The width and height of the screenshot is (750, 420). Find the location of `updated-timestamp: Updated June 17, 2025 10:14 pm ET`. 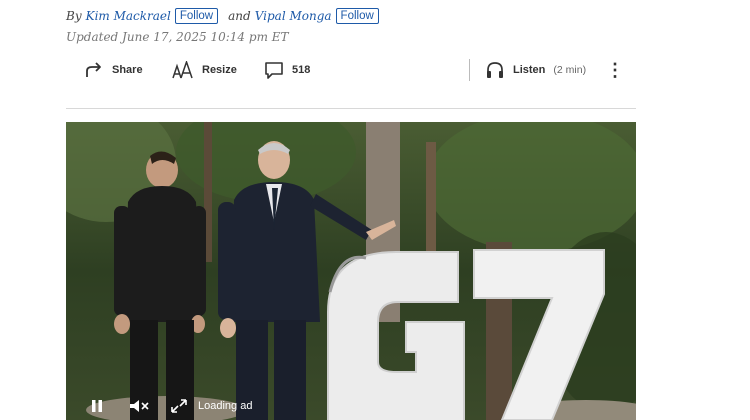

updated-timestamp: Updated June 17, 2025 10:14 pm ET is located at coordinates (177, 37).